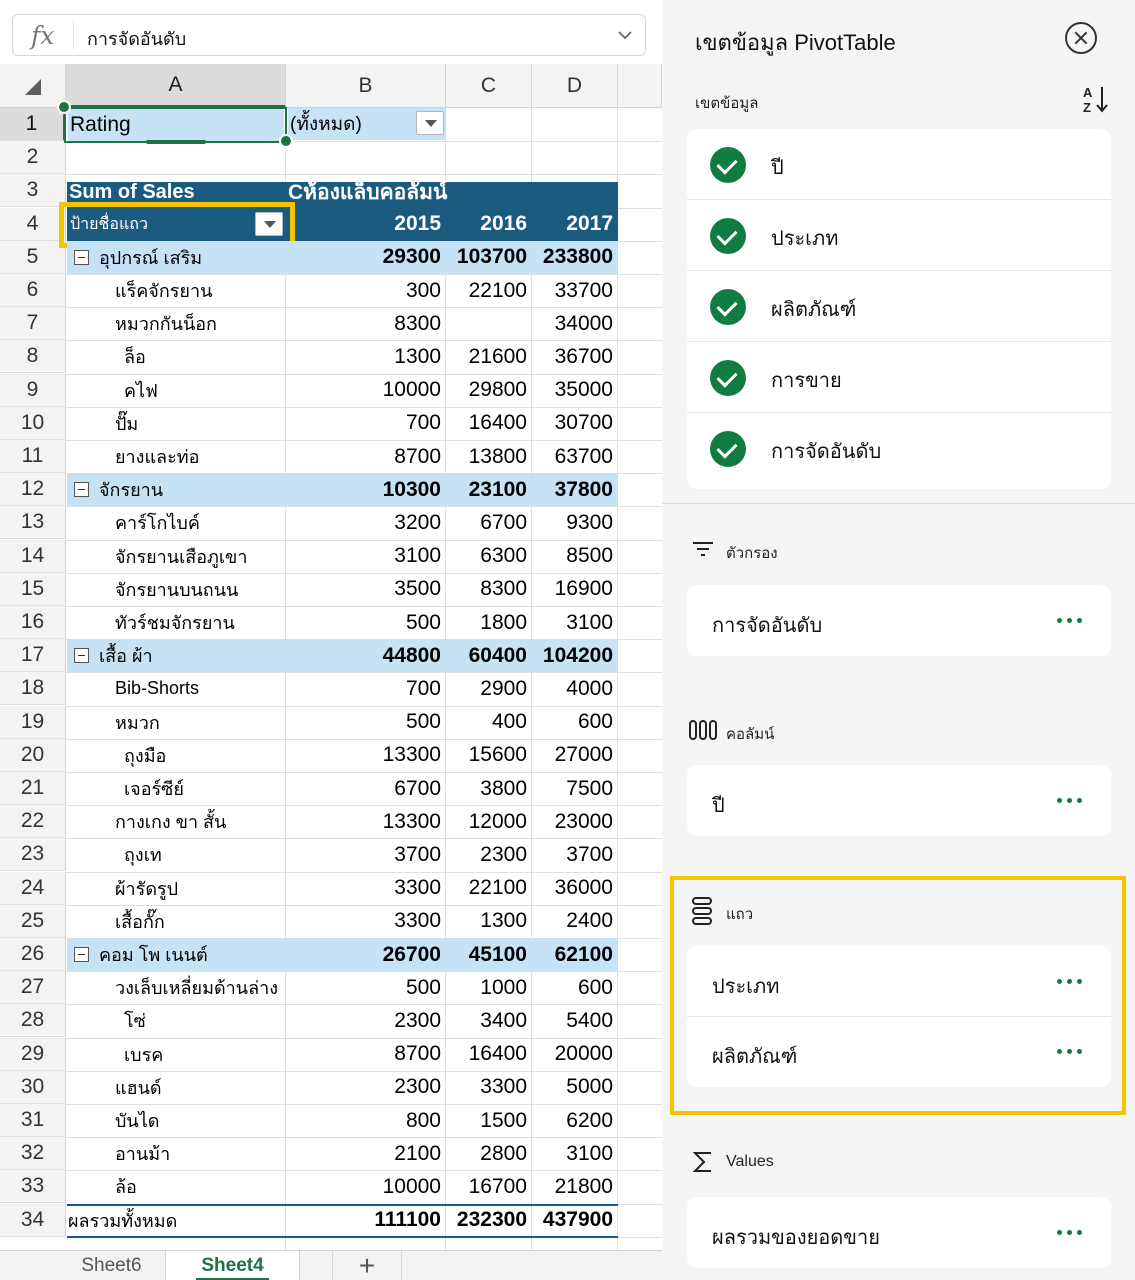  Describe the element at coordinates (575, 224) in the screenshot. I see `pivot-year-header: 2017` at that location.